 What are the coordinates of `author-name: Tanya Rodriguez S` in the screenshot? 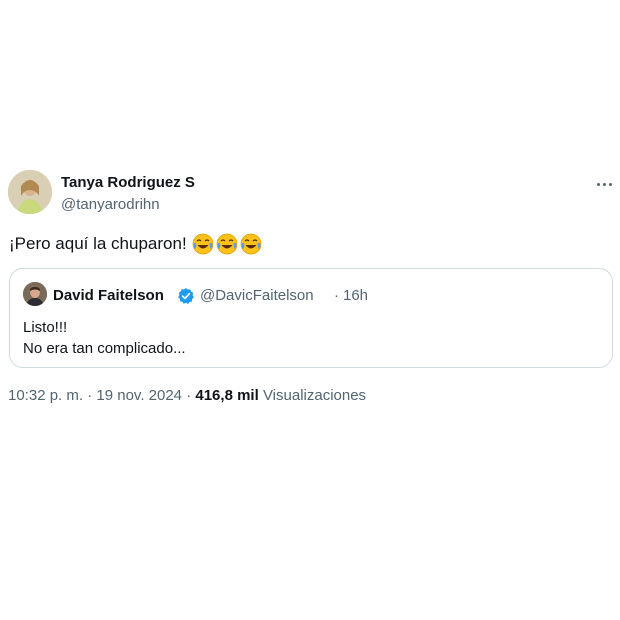 It's located at (128, 182).